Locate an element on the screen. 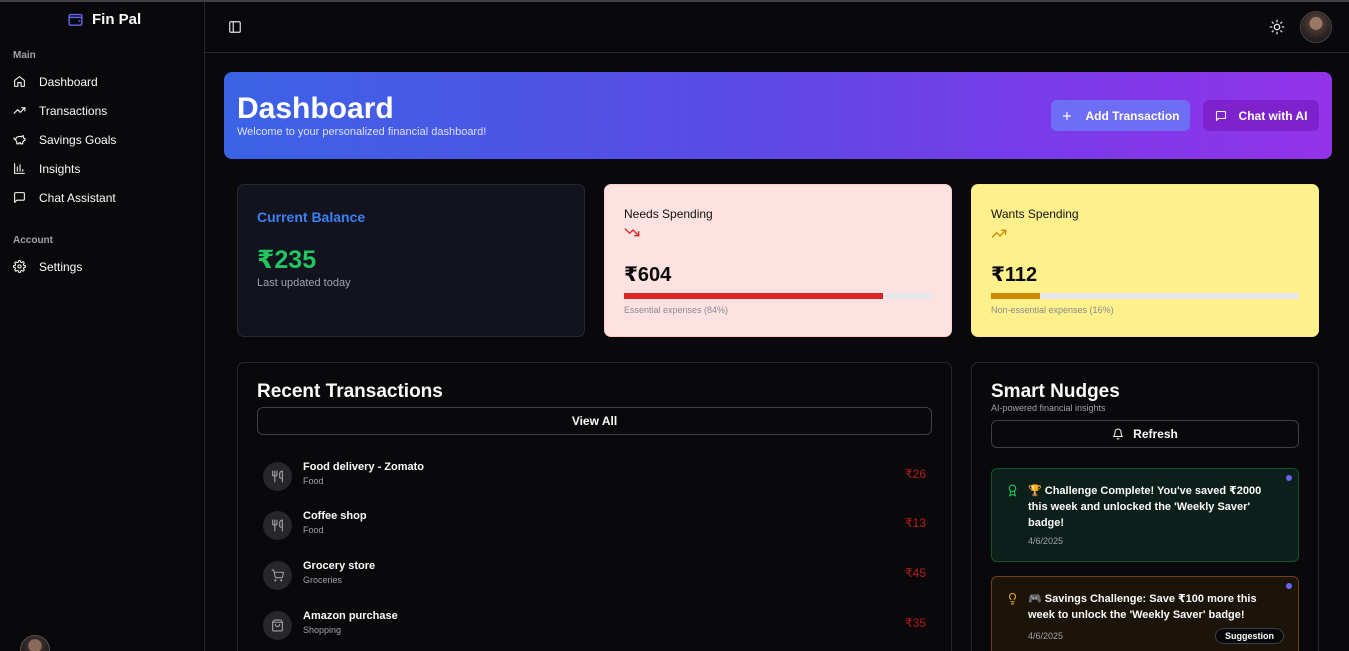  transaction-category: Shopping is located at coordinates (322, 630).